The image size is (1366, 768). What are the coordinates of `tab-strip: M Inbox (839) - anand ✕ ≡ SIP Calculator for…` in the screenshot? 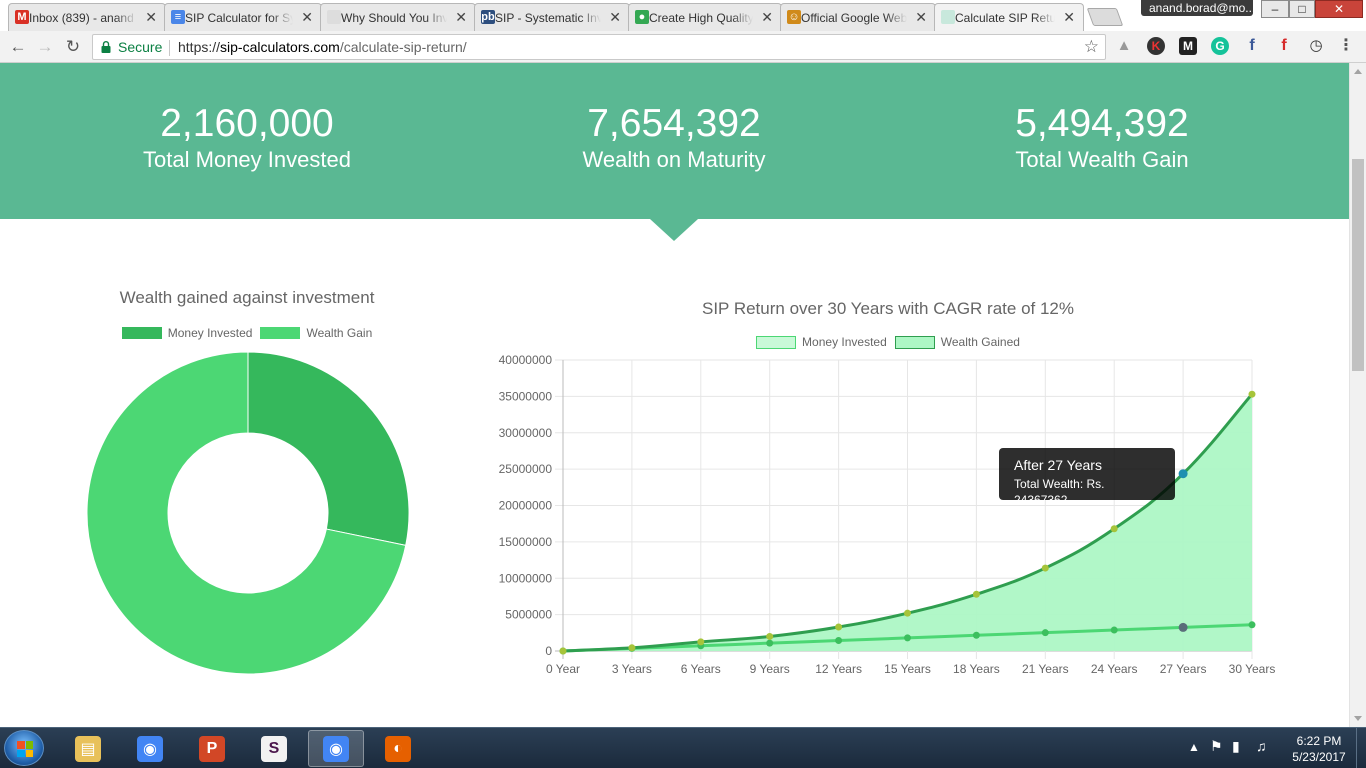 It's located at (683, 15).